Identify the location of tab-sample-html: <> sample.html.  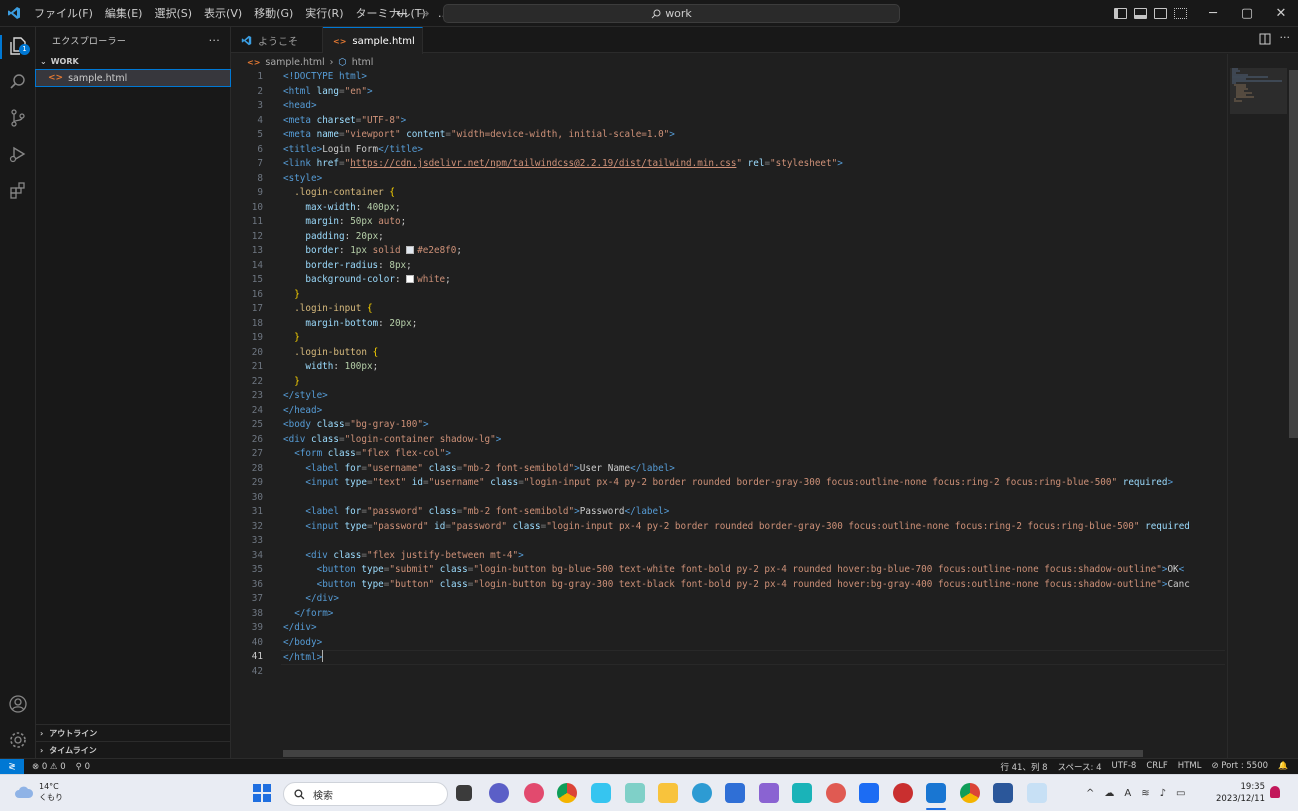
(373, 40).